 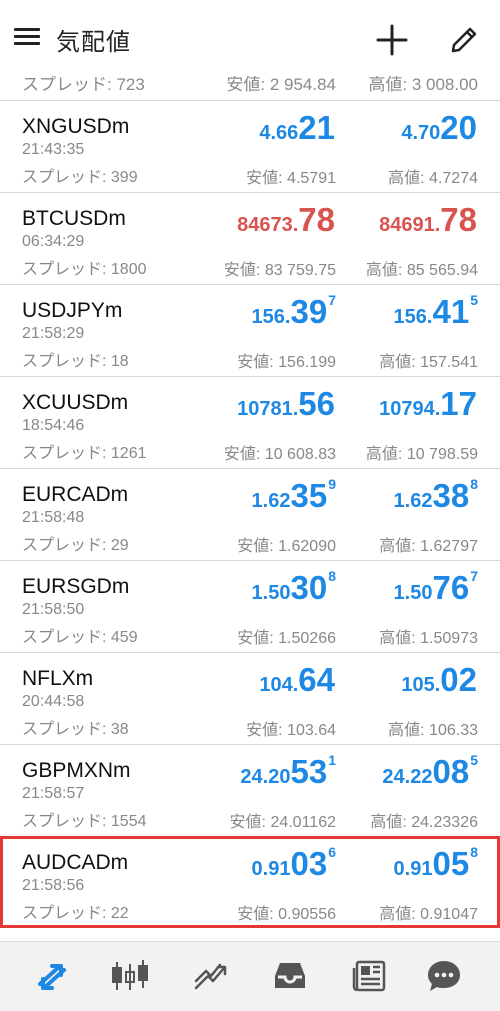 I want to click on ask-price: 156.415, so click(x=435, y=311).